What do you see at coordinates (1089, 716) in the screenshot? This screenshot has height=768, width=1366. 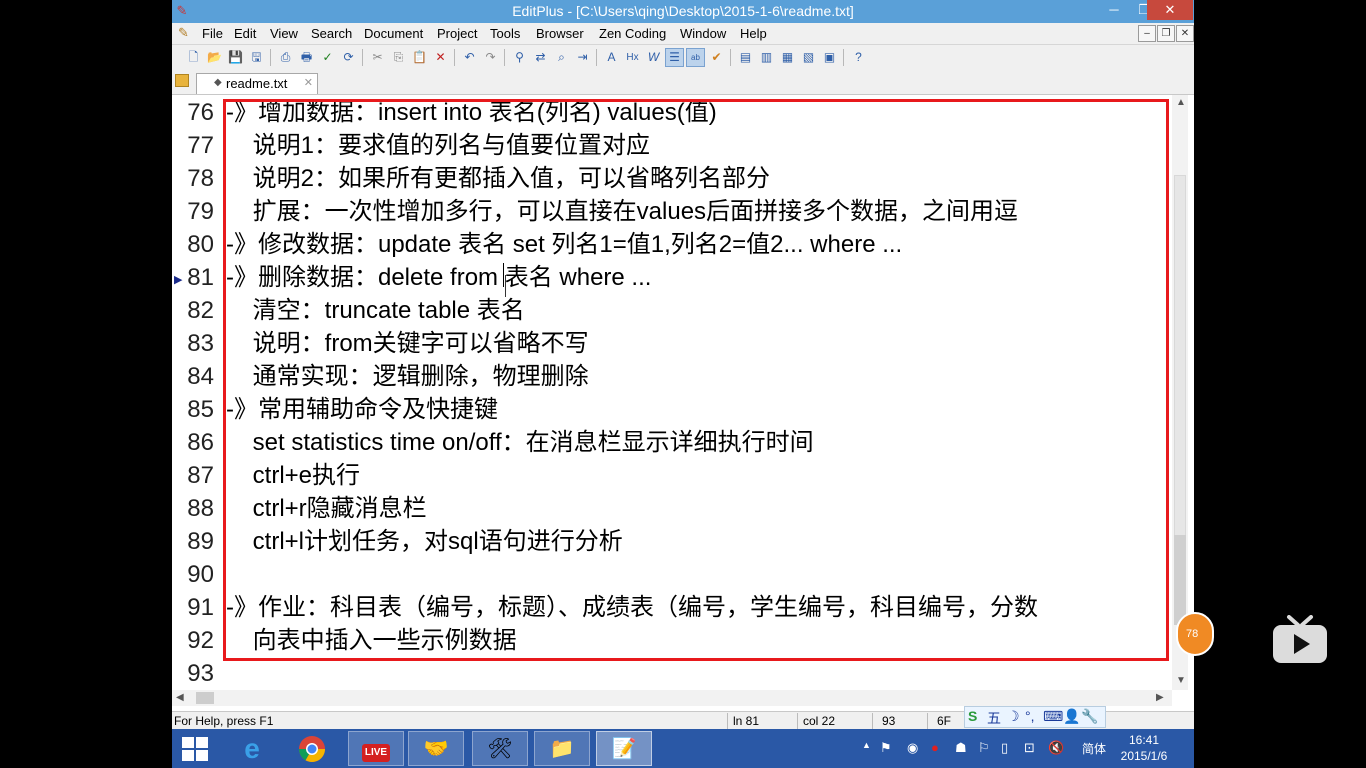 I see `ime-settings-icon: 🔧` at bounding box center [1089, 716].